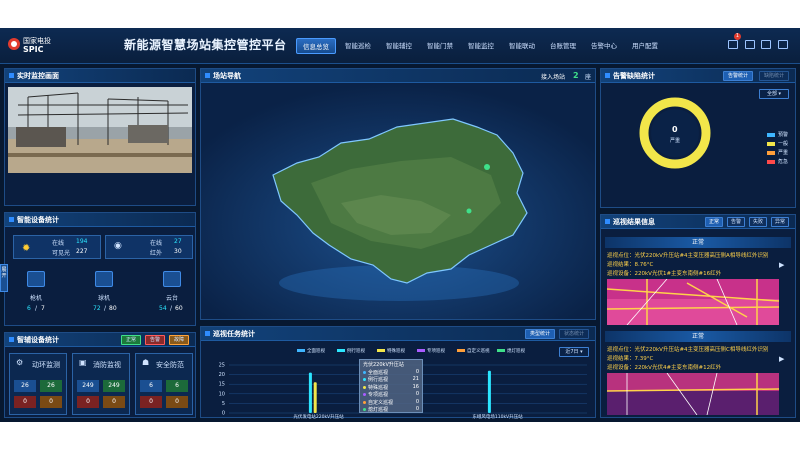  I want to click on result-point: 巡视点位：光伏220kV升压站#4主变压器高压侧A相导线红外识别, so click(688, 256).